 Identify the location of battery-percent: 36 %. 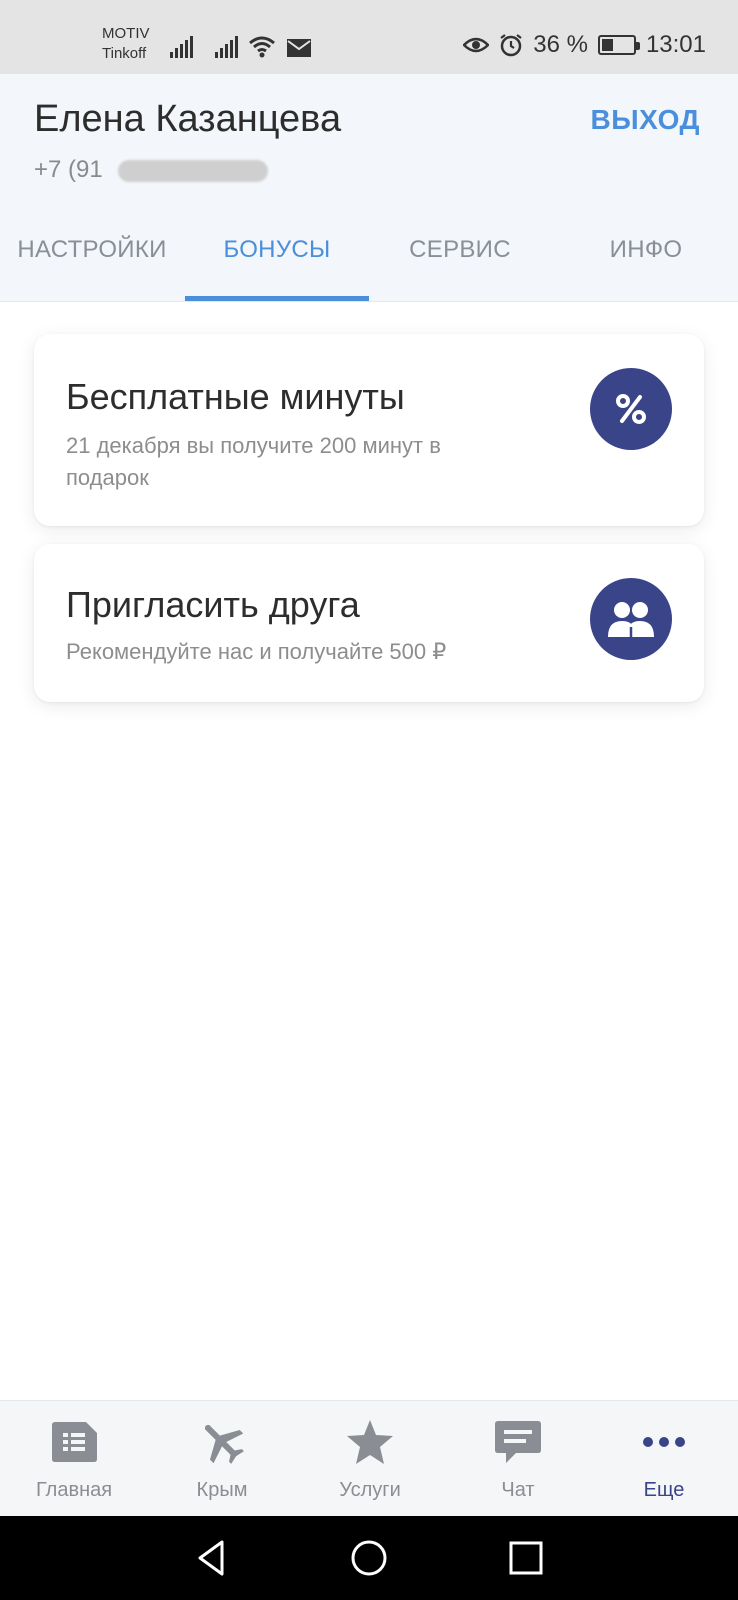
(560, 44).